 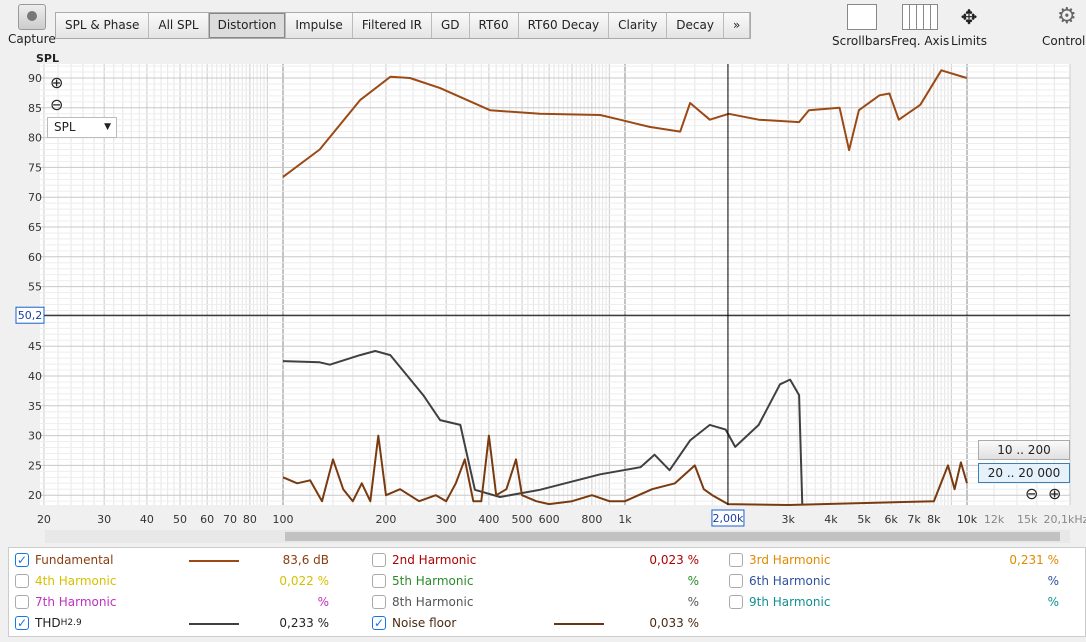 I want to click on cursor-x-readout: 2,00k, so click(x=728, y=518).